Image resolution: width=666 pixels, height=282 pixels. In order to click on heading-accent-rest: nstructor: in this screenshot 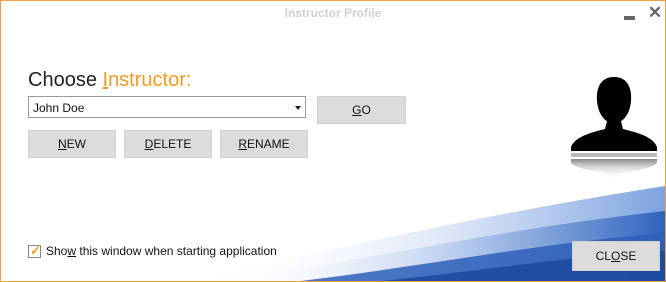, I will do `click(150, 80)`.